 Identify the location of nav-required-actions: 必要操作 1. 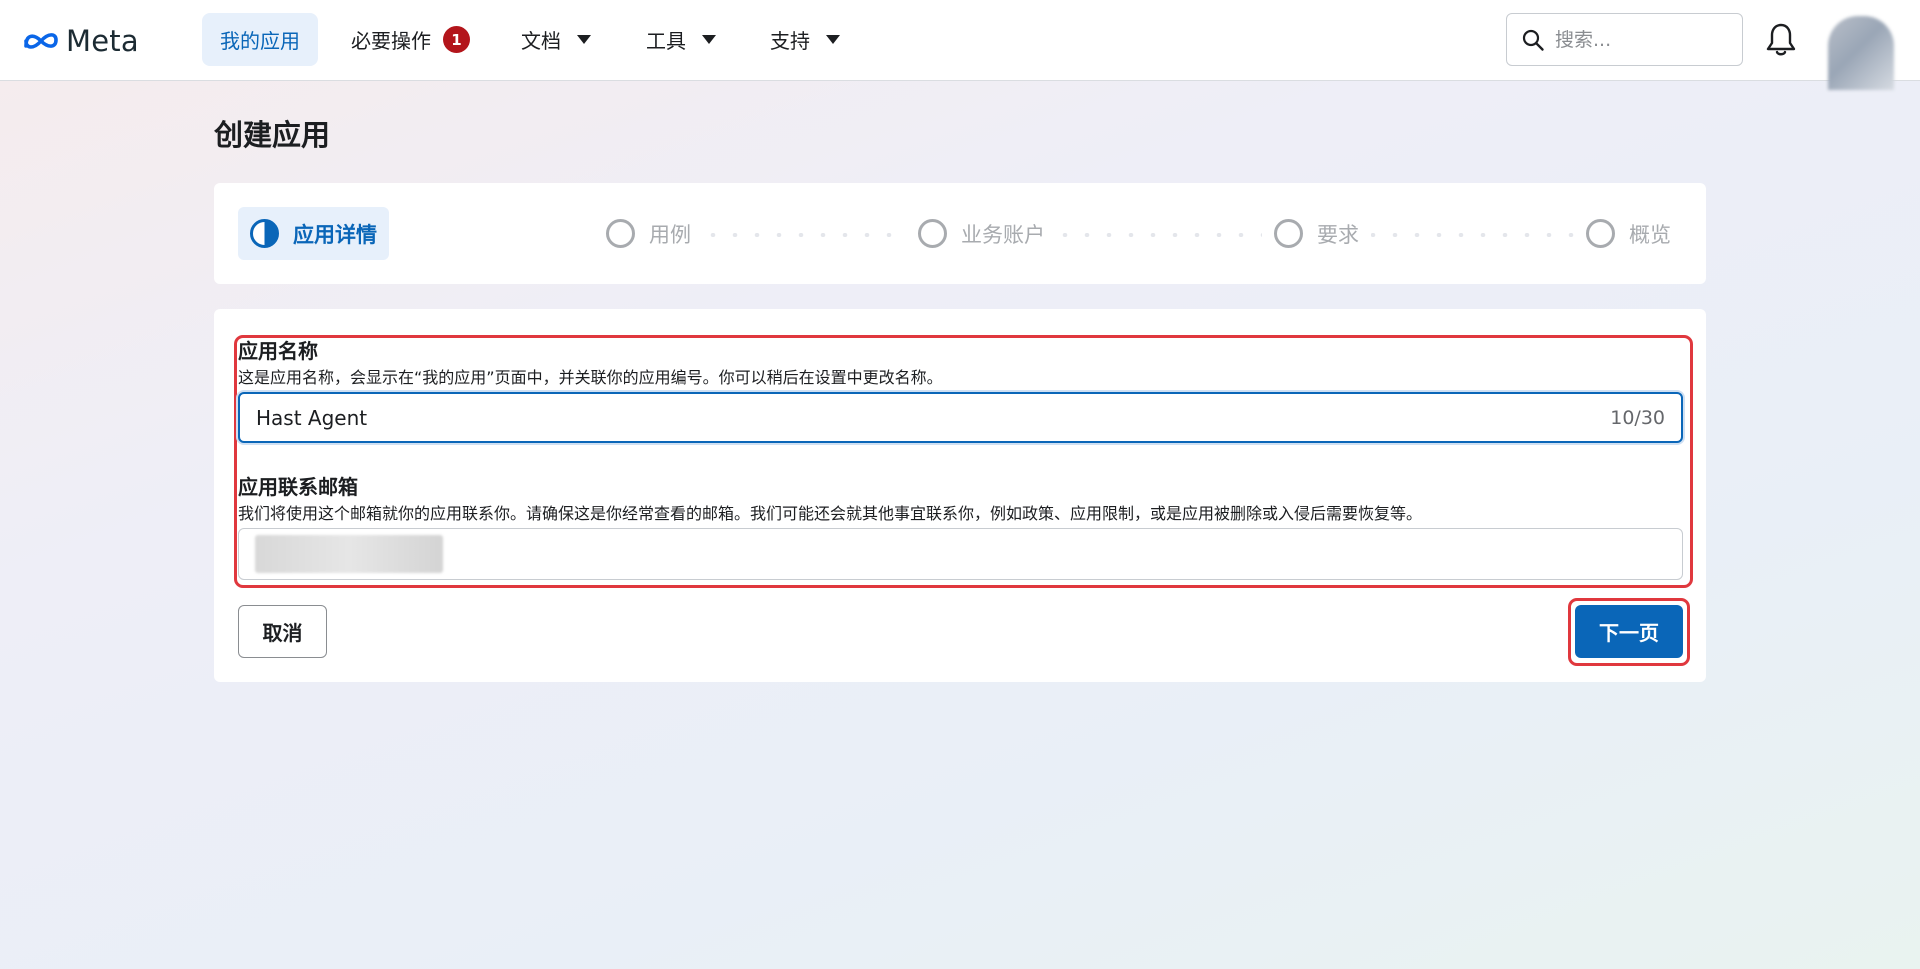
(410, 39).